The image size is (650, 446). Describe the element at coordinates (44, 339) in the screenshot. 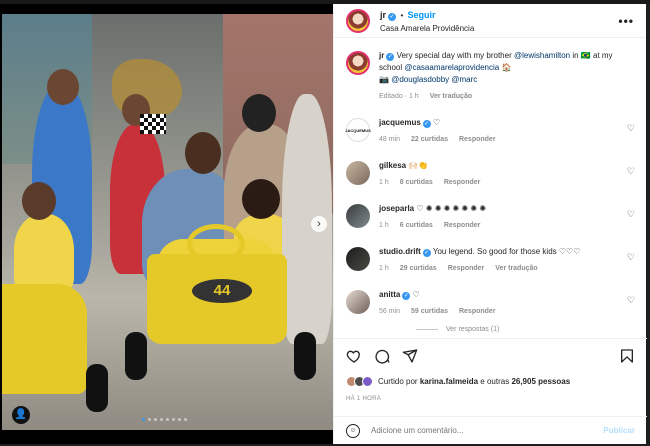

I see `kart-left` at that location.